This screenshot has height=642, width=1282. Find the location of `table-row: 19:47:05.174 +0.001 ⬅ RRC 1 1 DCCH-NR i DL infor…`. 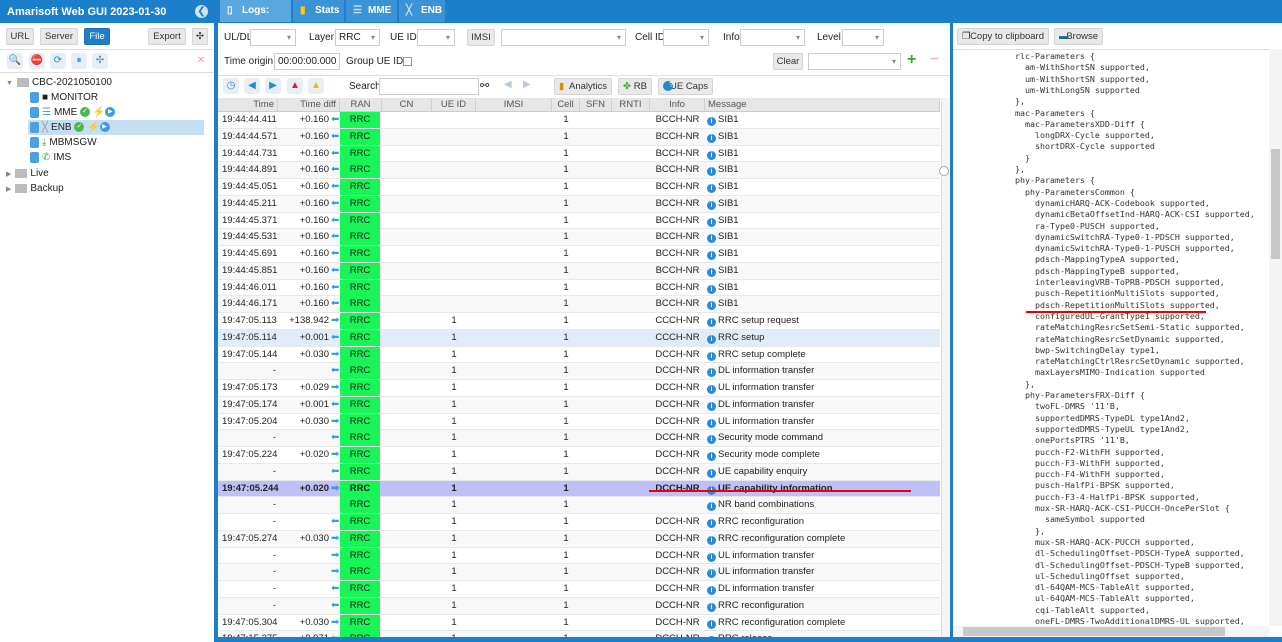

table-row: 19:47:05.174 +0.001 ⬅ RRC 1 1 DCCH-NR i DL infor… is located at coordinates (579, 405).